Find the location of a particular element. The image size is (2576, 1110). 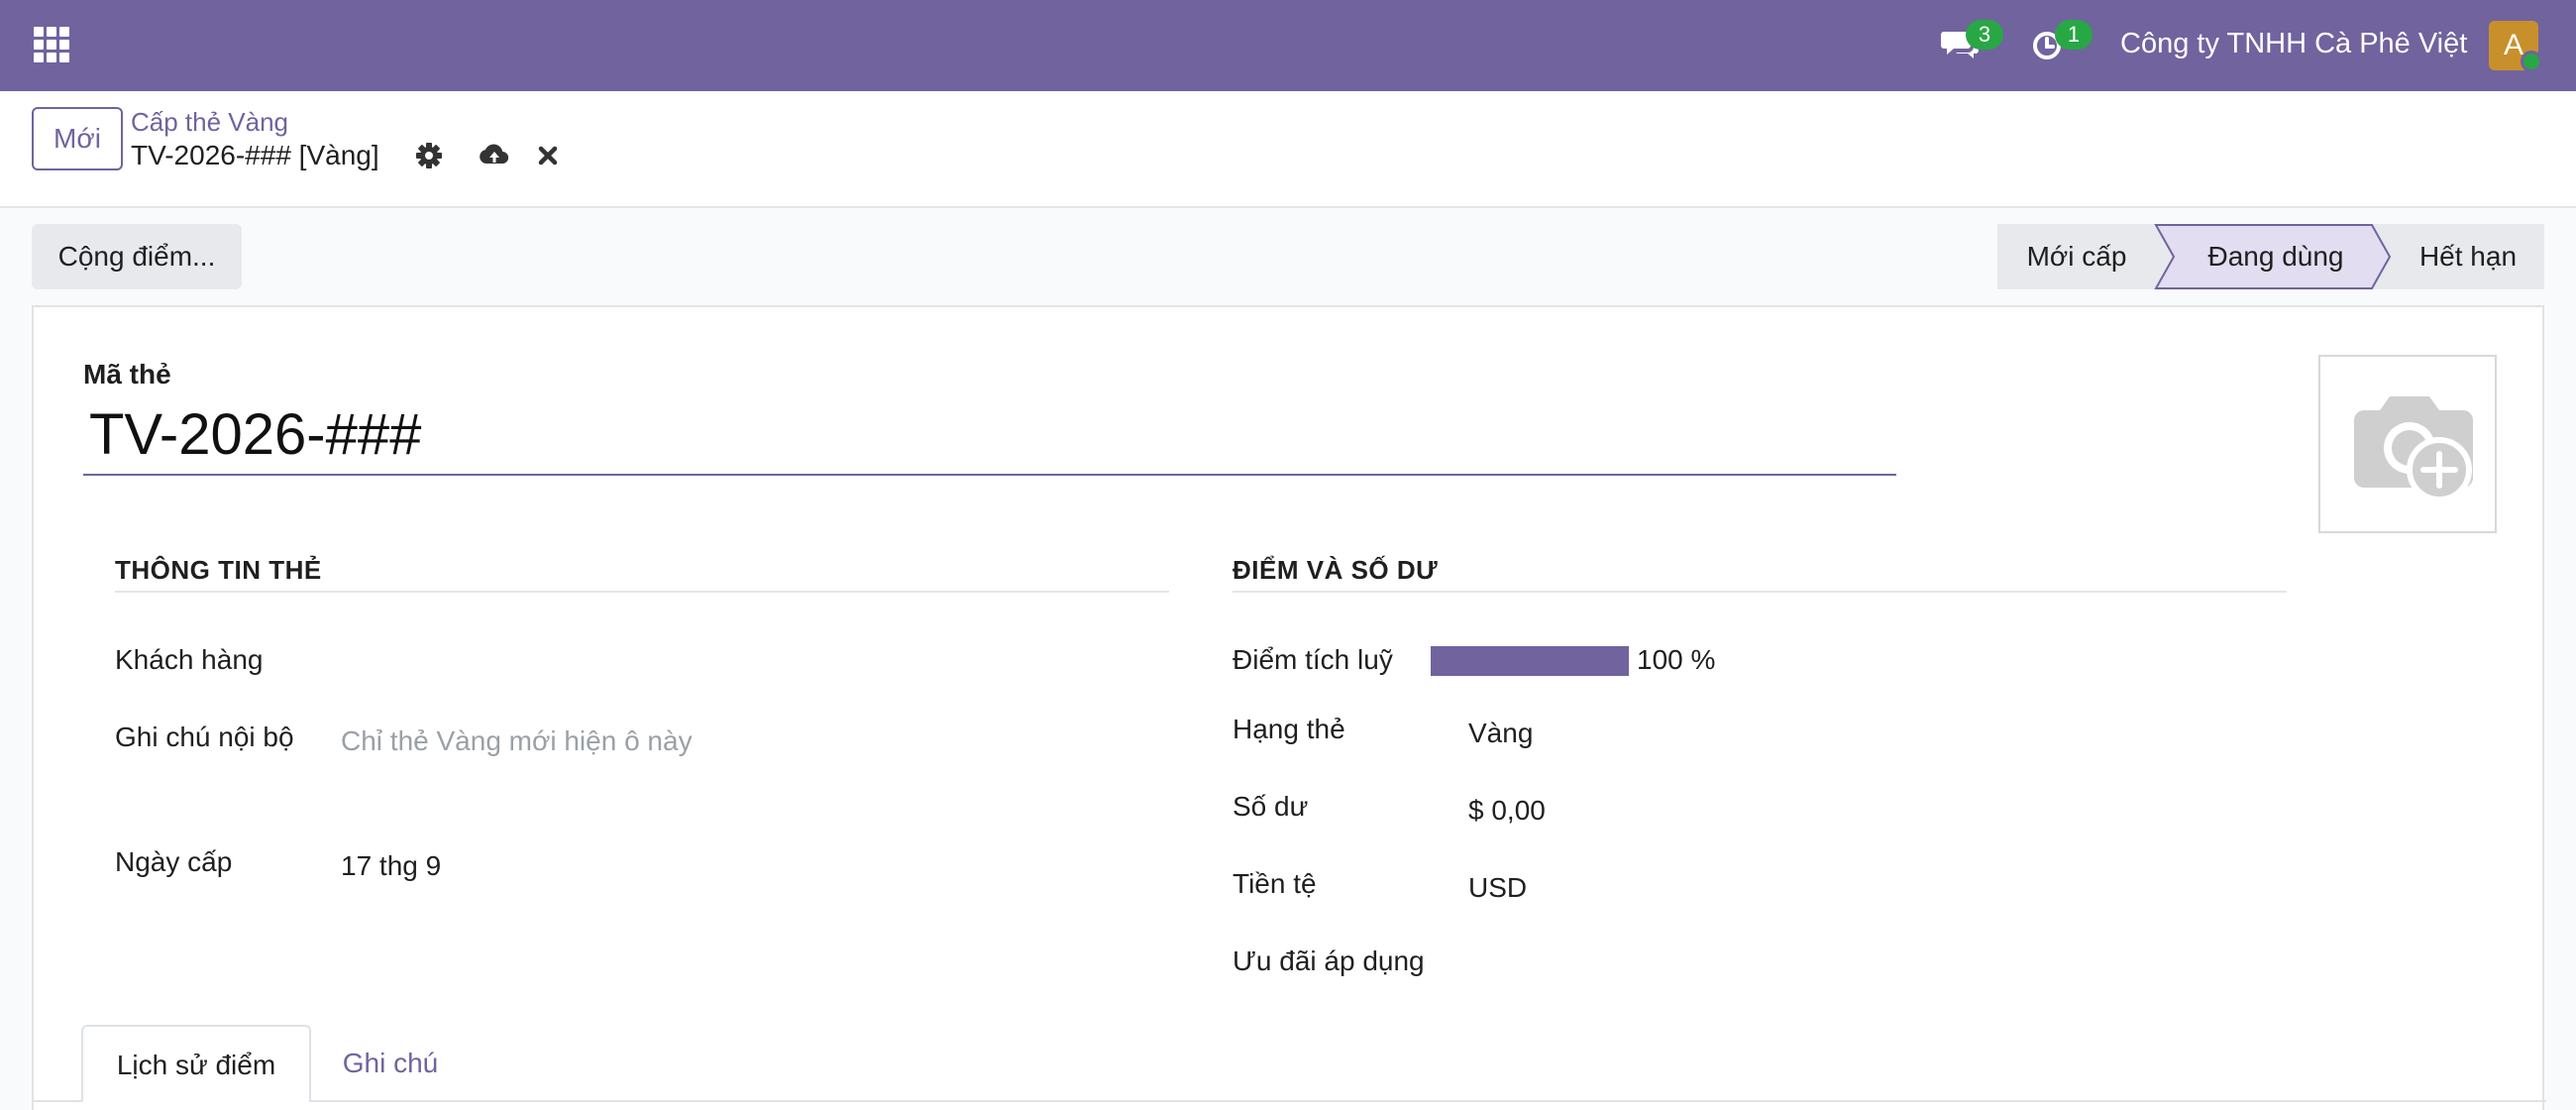

tab-points-history: Lịch sử điểm is located at coordinates (196, 1063).